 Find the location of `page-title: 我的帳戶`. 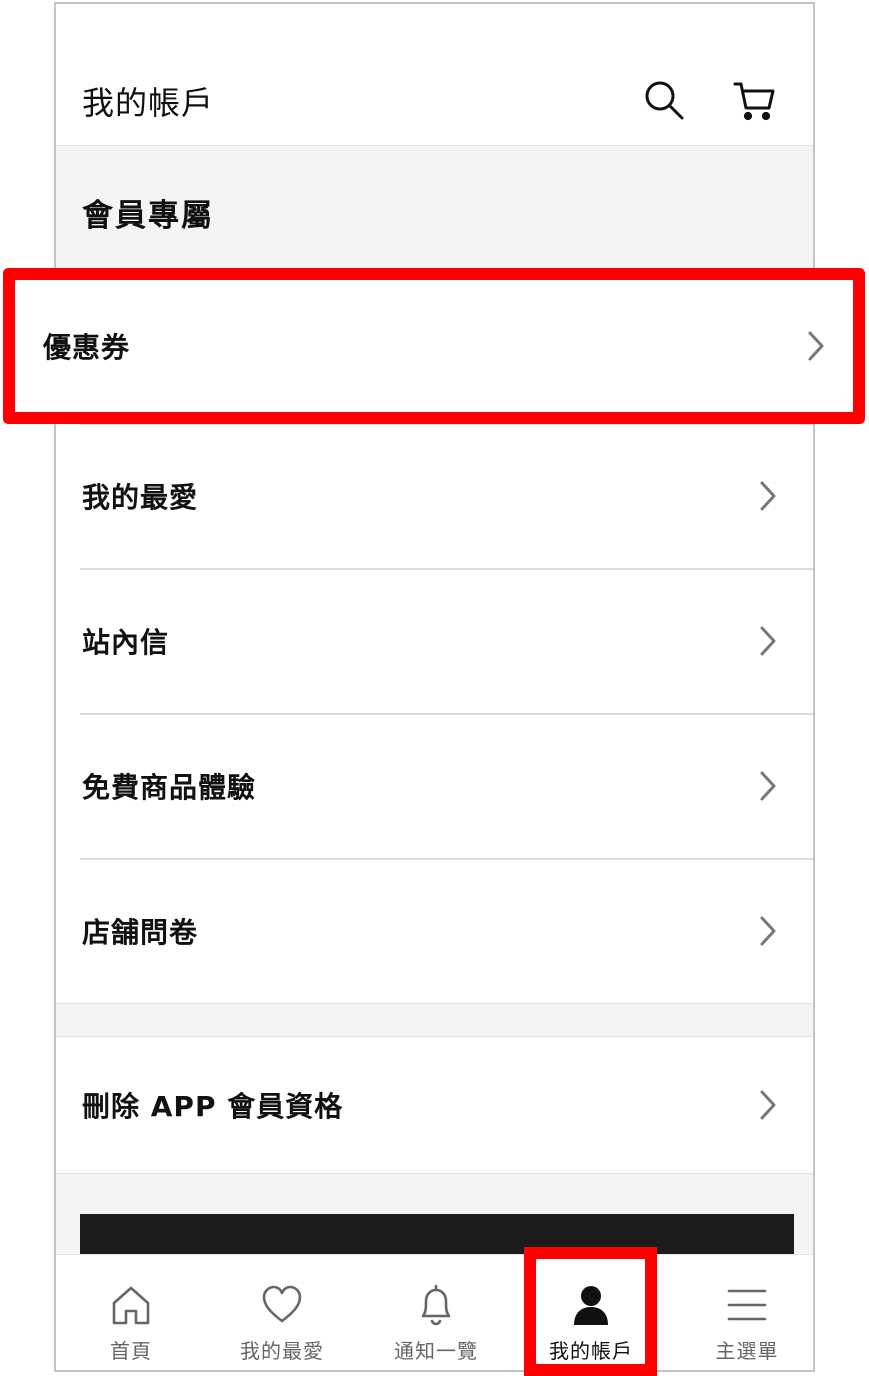

page-title: 我的帳戶 is located at coordinates (148, 103).